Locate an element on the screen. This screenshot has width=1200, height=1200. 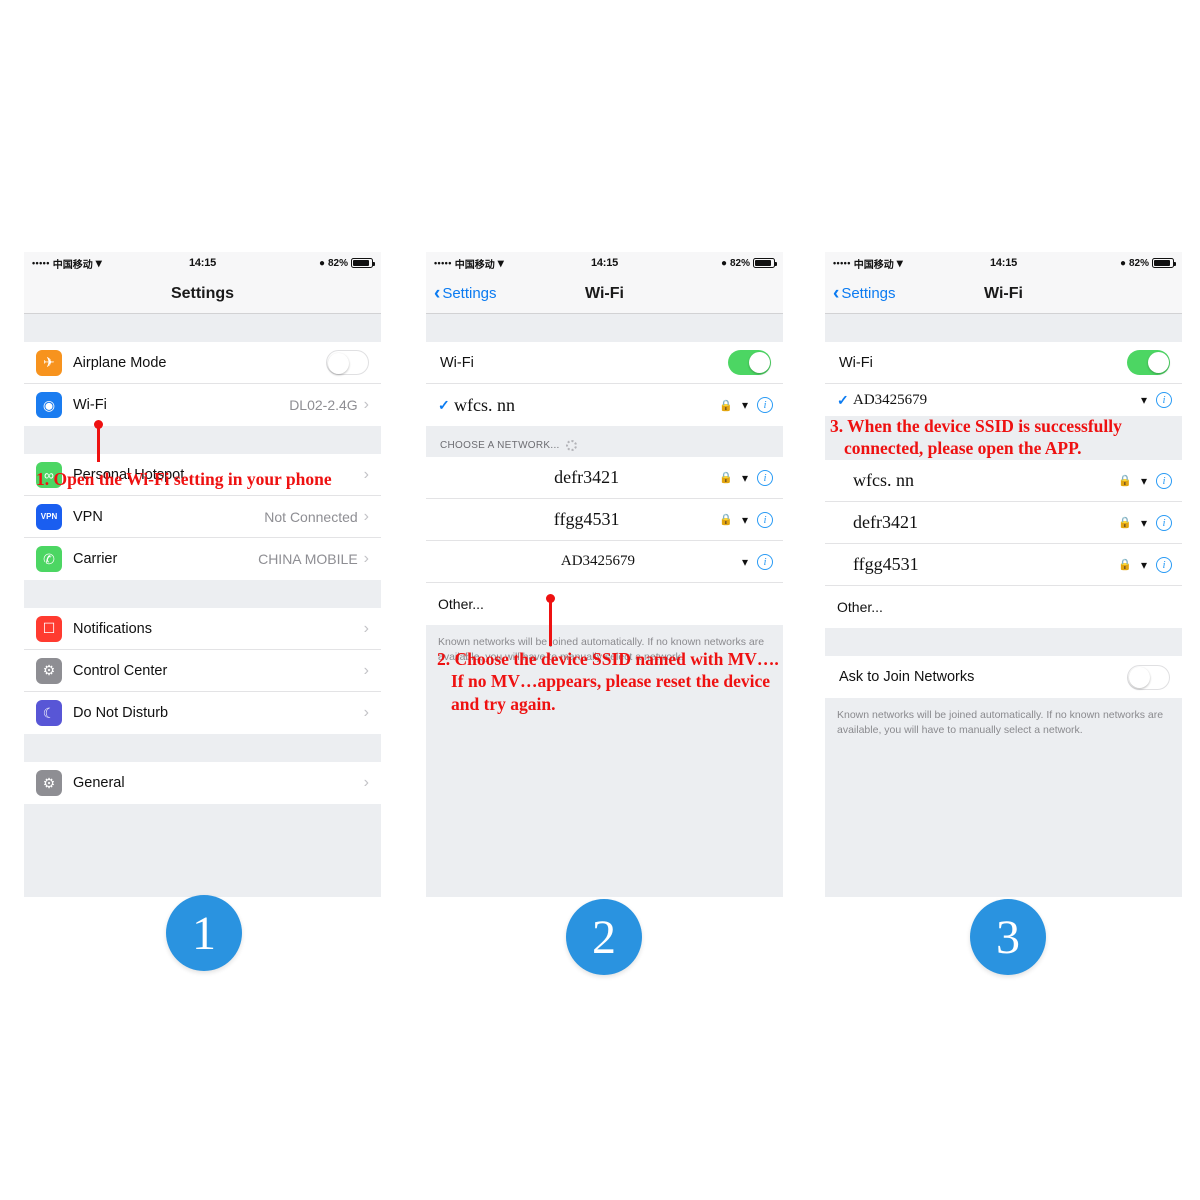
annotation-step-1: 1. Open the Wi-Fi setting in your phone is located at coordinates (184, 479).